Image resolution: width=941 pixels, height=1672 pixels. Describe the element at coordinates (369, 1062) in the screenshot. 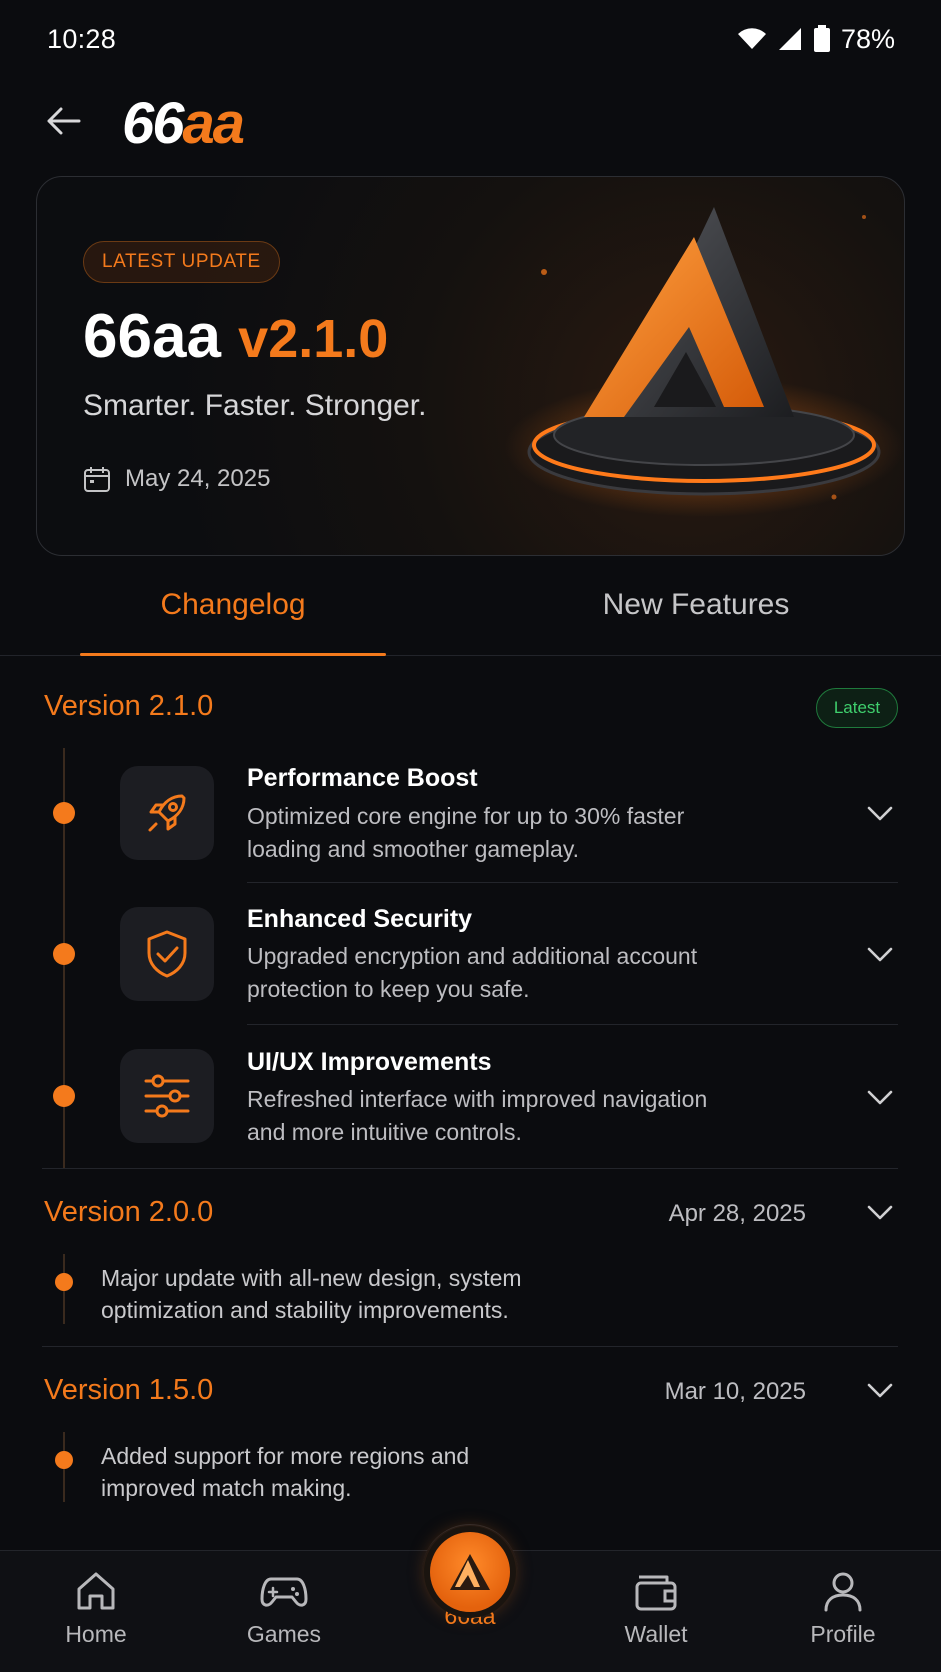

I see `feature-title: UI/UX Improvements` at that location.